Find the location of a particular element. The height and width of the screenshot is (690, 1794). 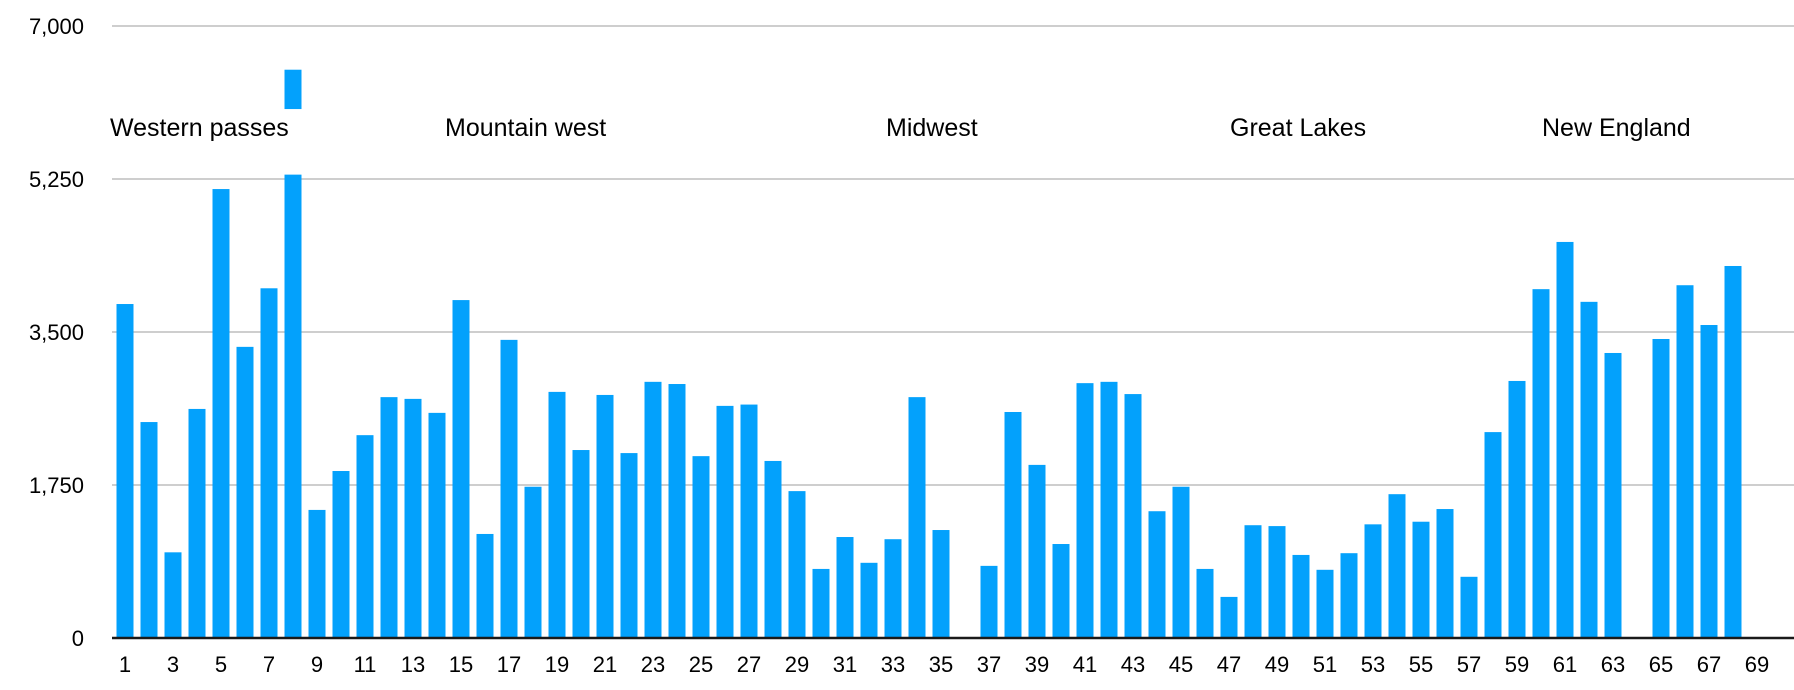

y-tick-label: 5,250 is located at coordinates (56, 179).